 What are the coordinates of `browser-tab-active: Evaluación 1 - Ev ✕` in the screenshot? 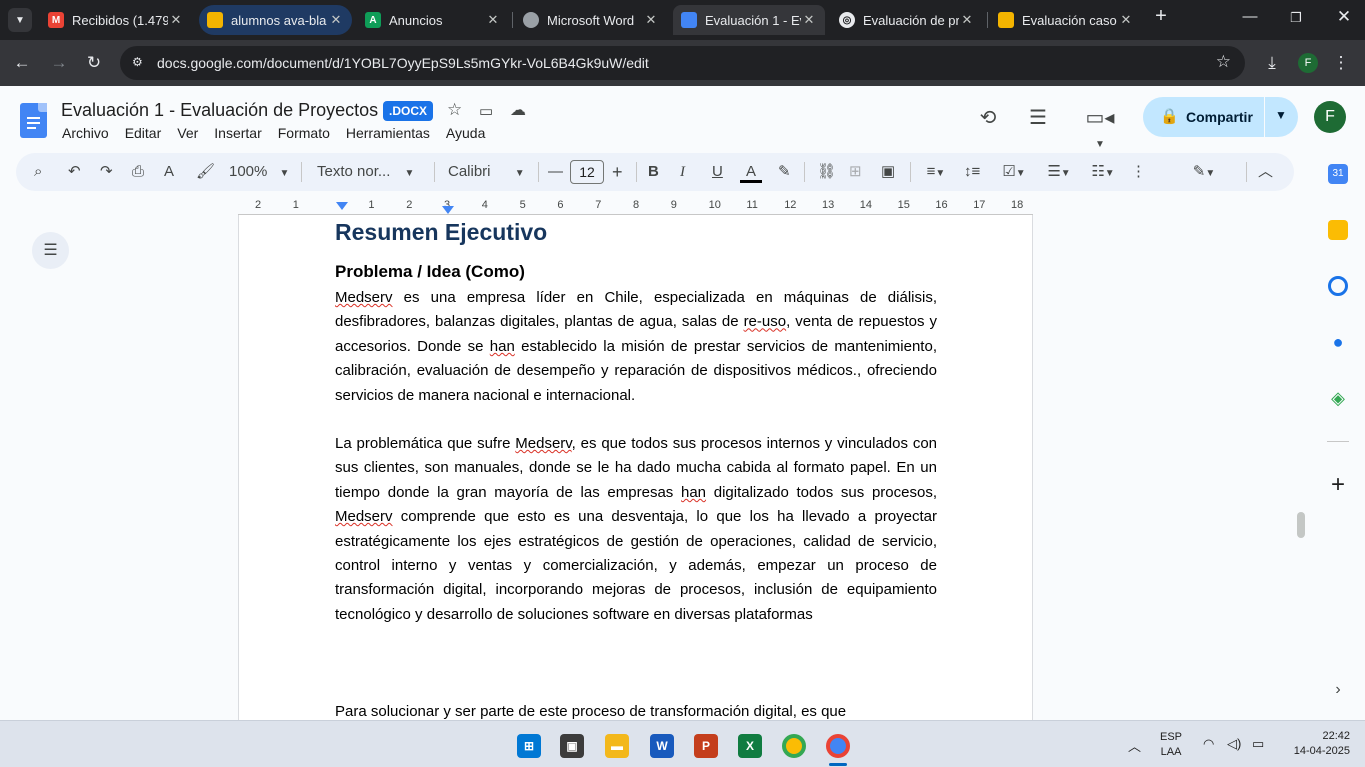 It's located at (749, 20).